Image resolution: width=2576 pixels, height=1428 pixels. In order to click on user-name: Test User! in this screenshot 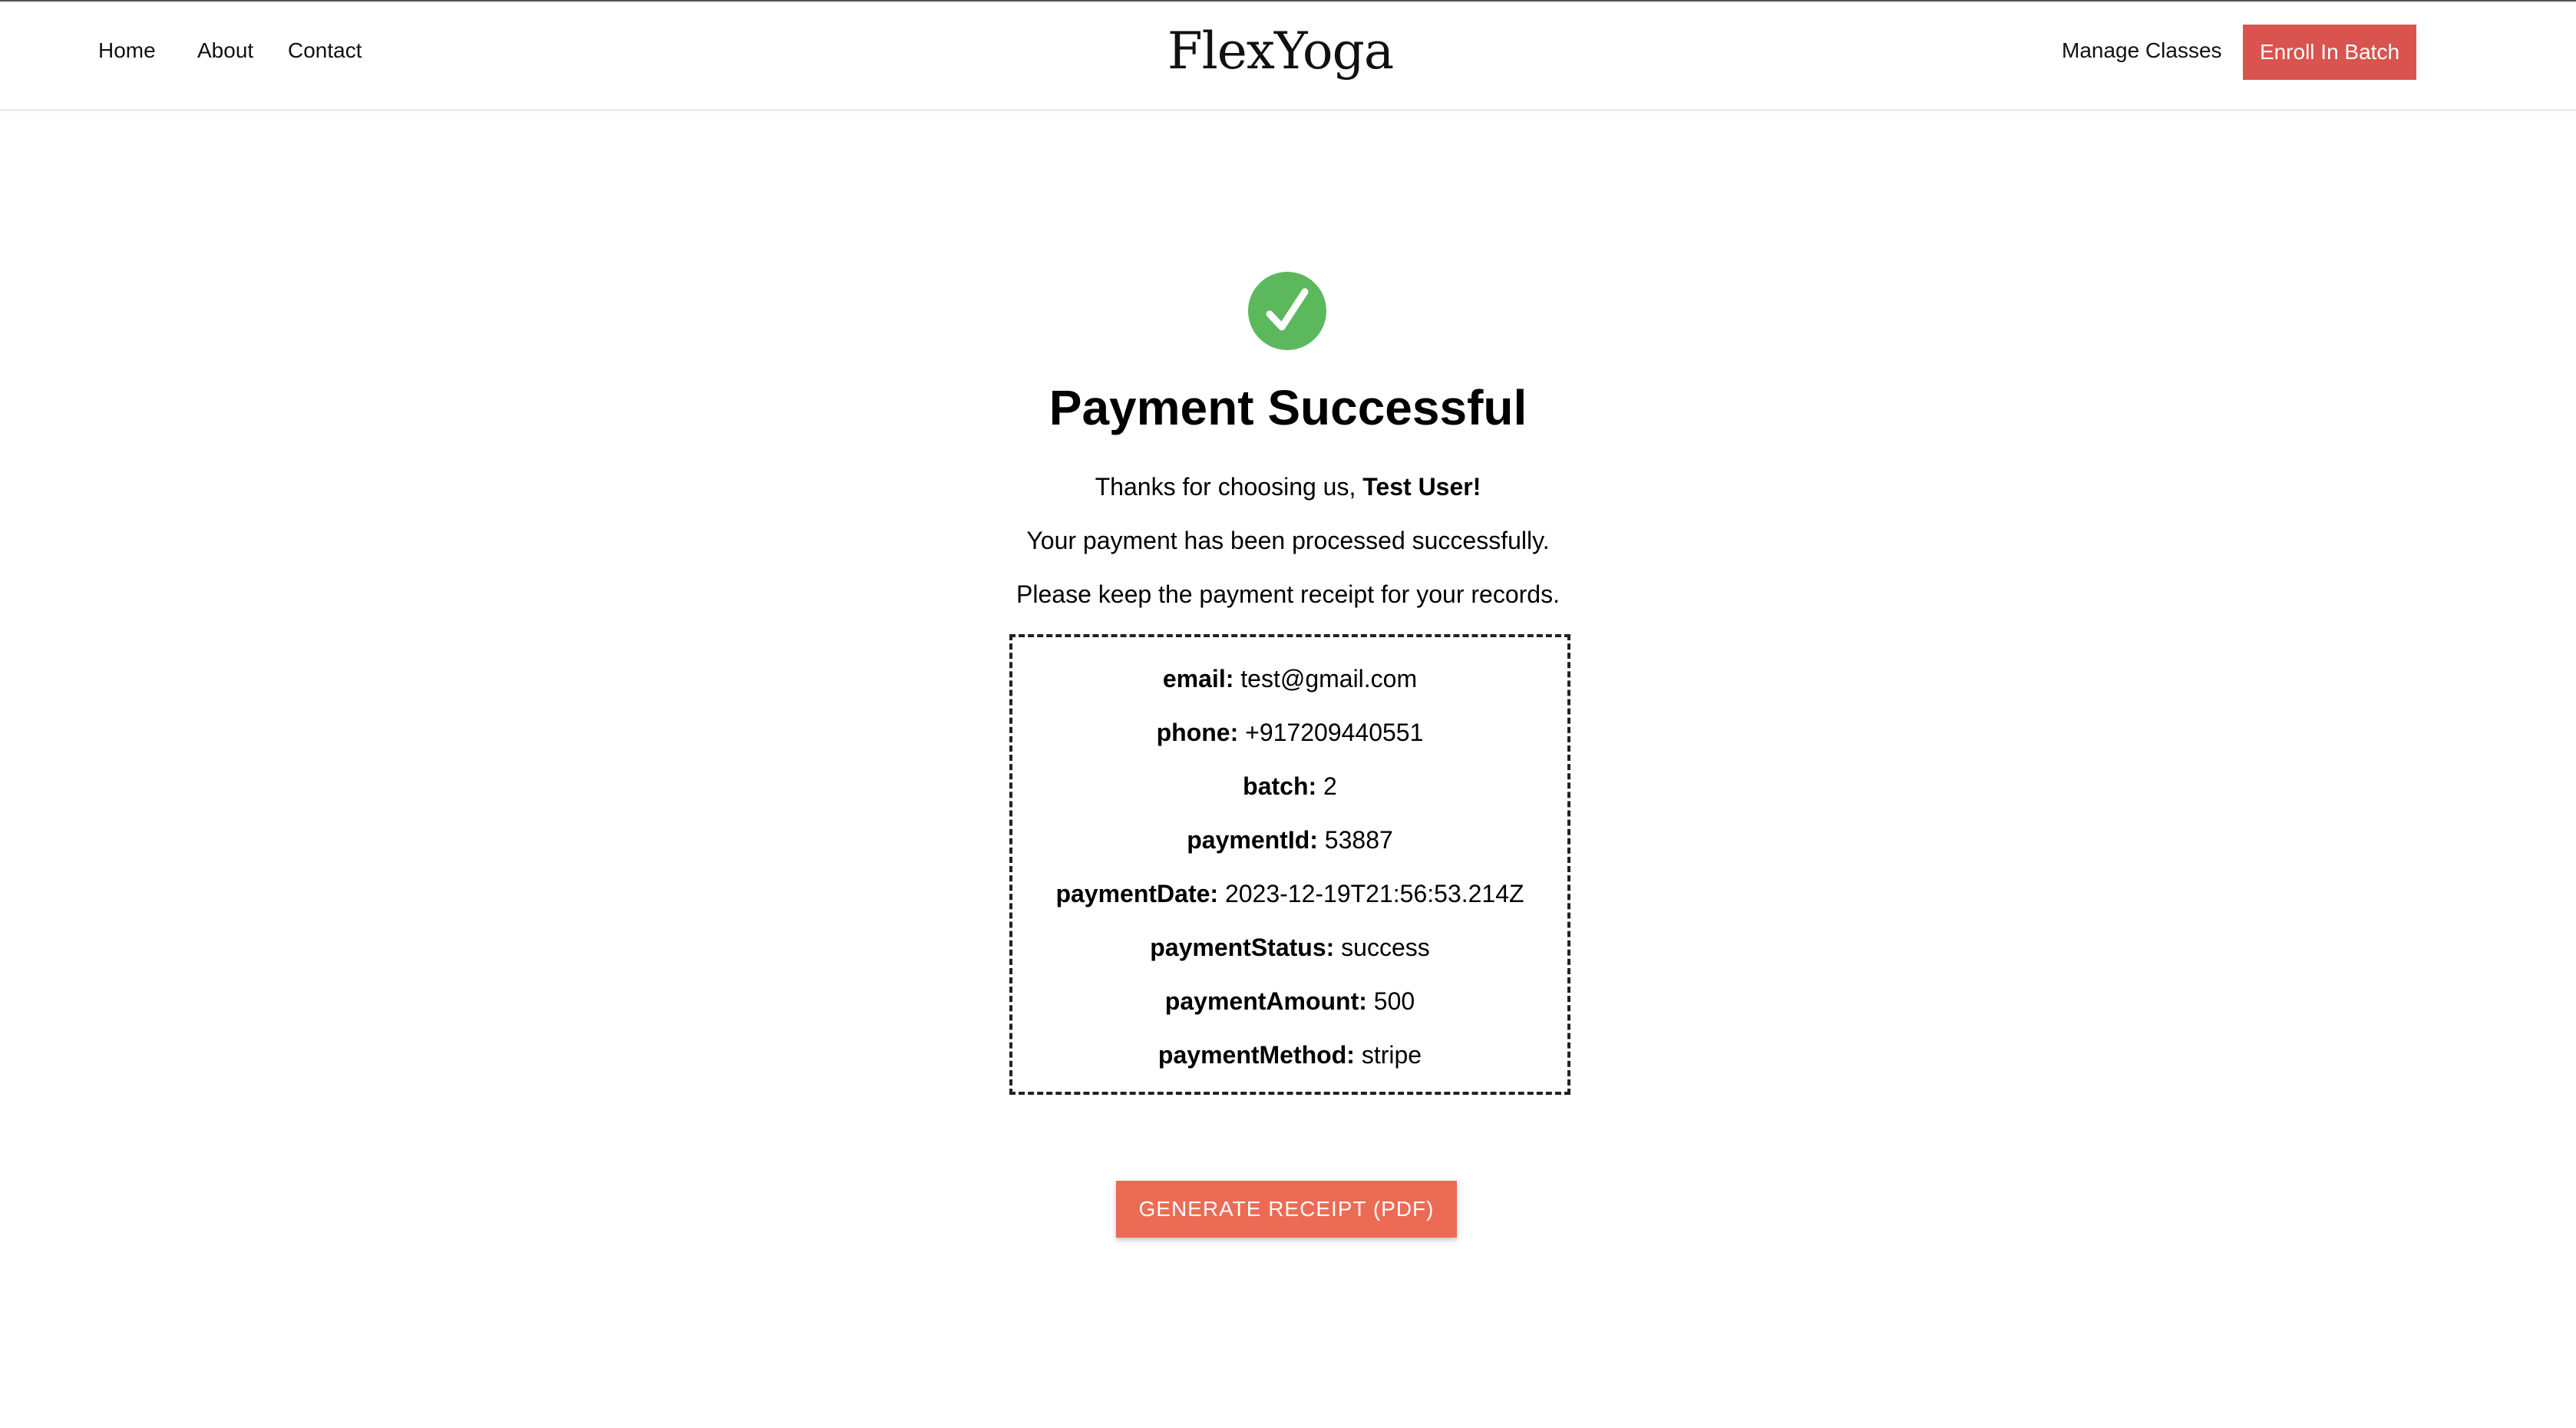, I will do `click(1421, 487)`.